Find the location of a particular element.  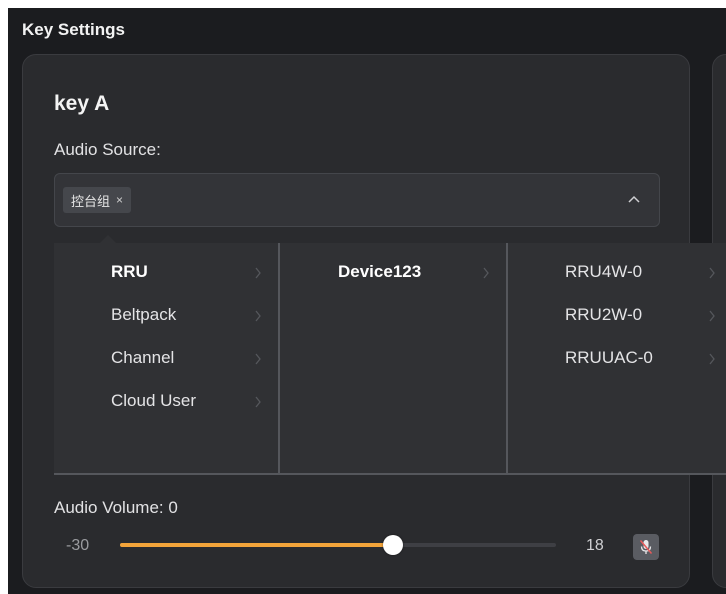

selected-tag-label: 控台组 is located at coordinates (91, 201).